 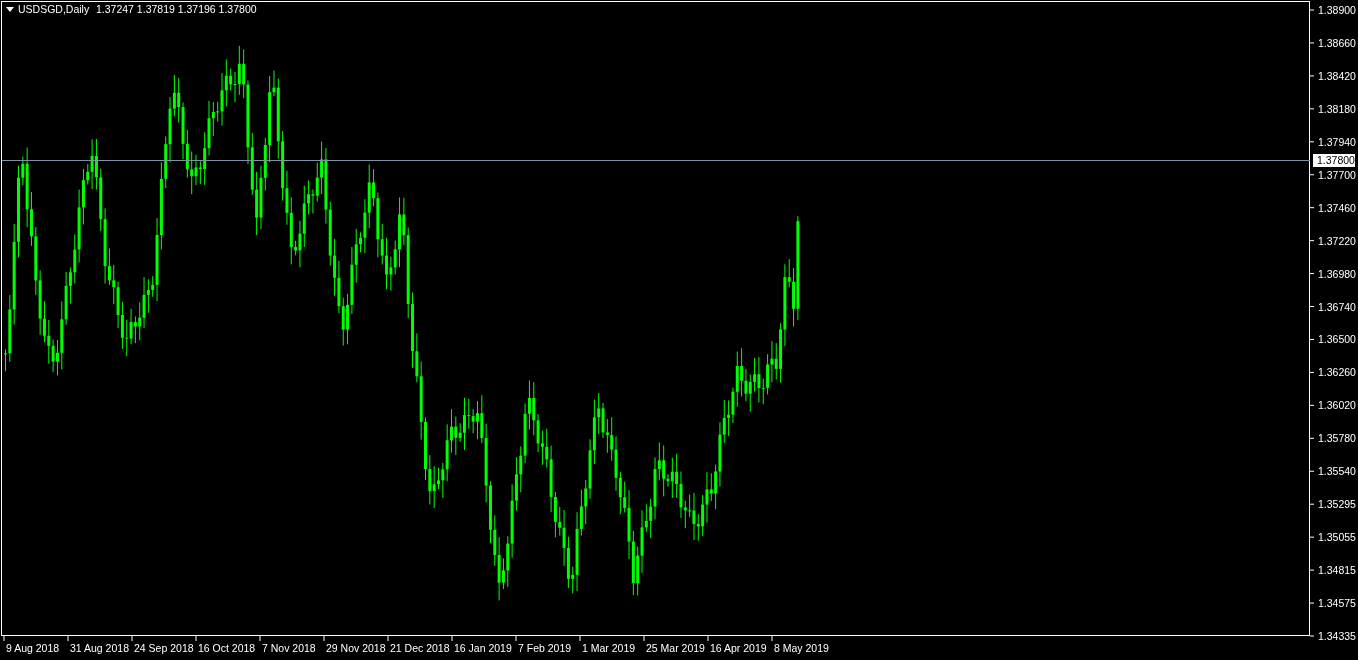 What do you see at coordinates (1337, 240) in the screenshot?
I see `price-label: 1.37220` at bounding box center [1337, 240].